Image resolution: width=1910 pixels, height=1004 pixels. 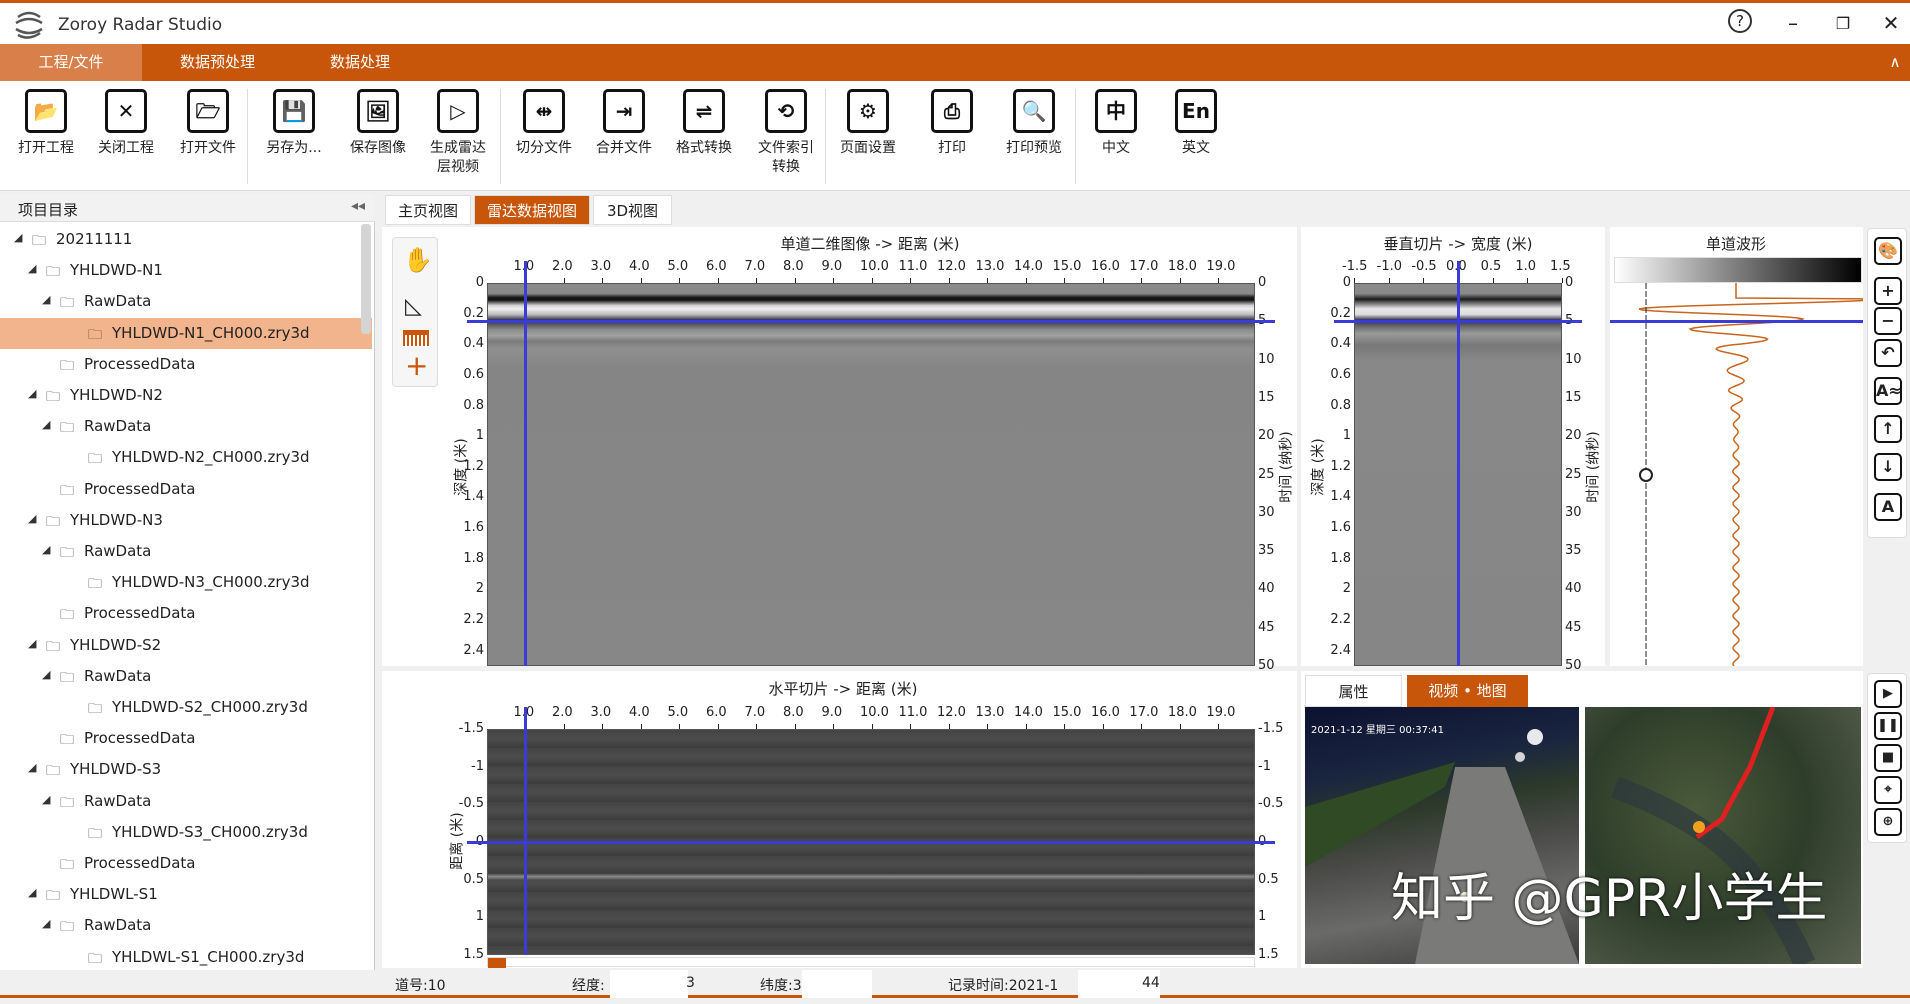 I want to click on toolbar-button-file-index: ⟲ 文件索引 转换, so click(x=786, y=133).